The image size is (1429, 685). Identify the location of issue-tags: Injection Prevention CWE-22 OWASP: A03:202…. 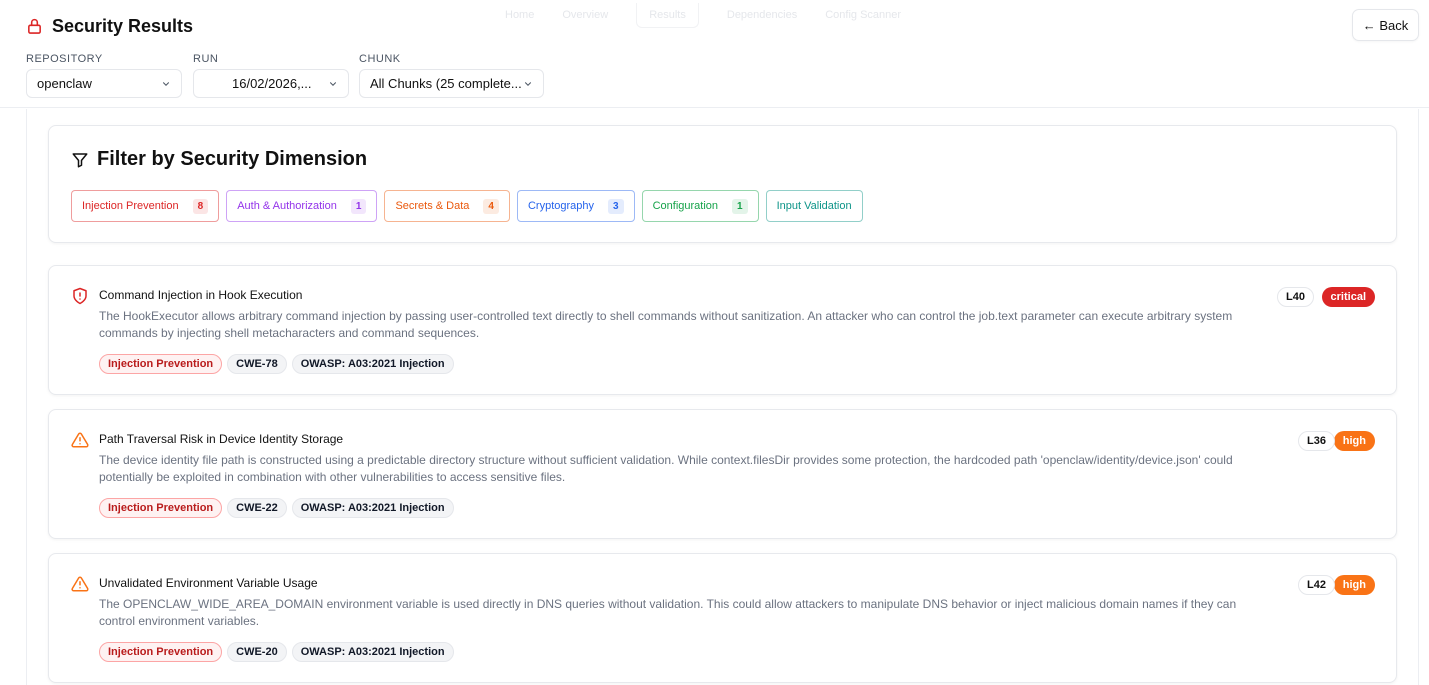
(276, 508).